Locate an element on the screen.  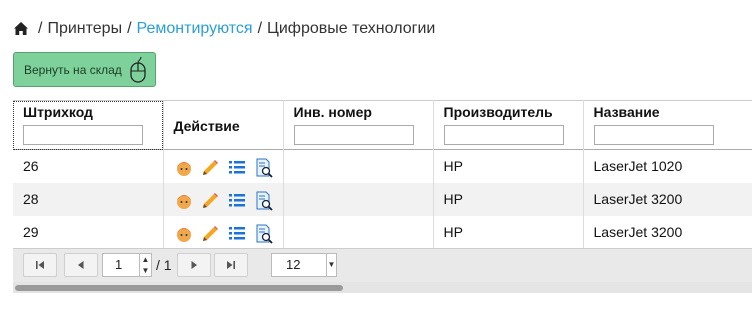
prev-page-icon is located at coordinates (81, 265).